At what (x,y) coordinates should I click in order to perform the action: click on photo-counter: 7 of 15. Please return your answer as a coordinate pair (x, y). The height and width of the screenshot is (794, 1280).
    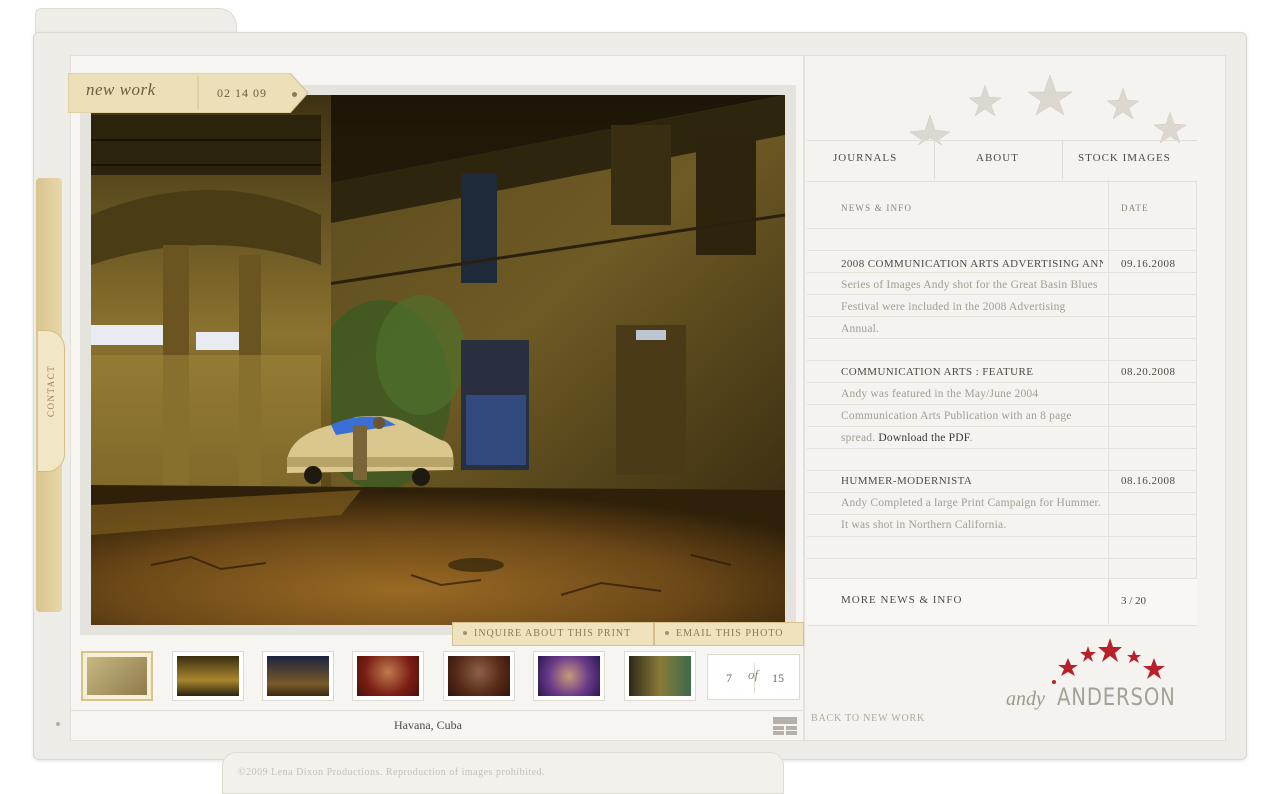
    Looking at the image, I should click on (753, 677).